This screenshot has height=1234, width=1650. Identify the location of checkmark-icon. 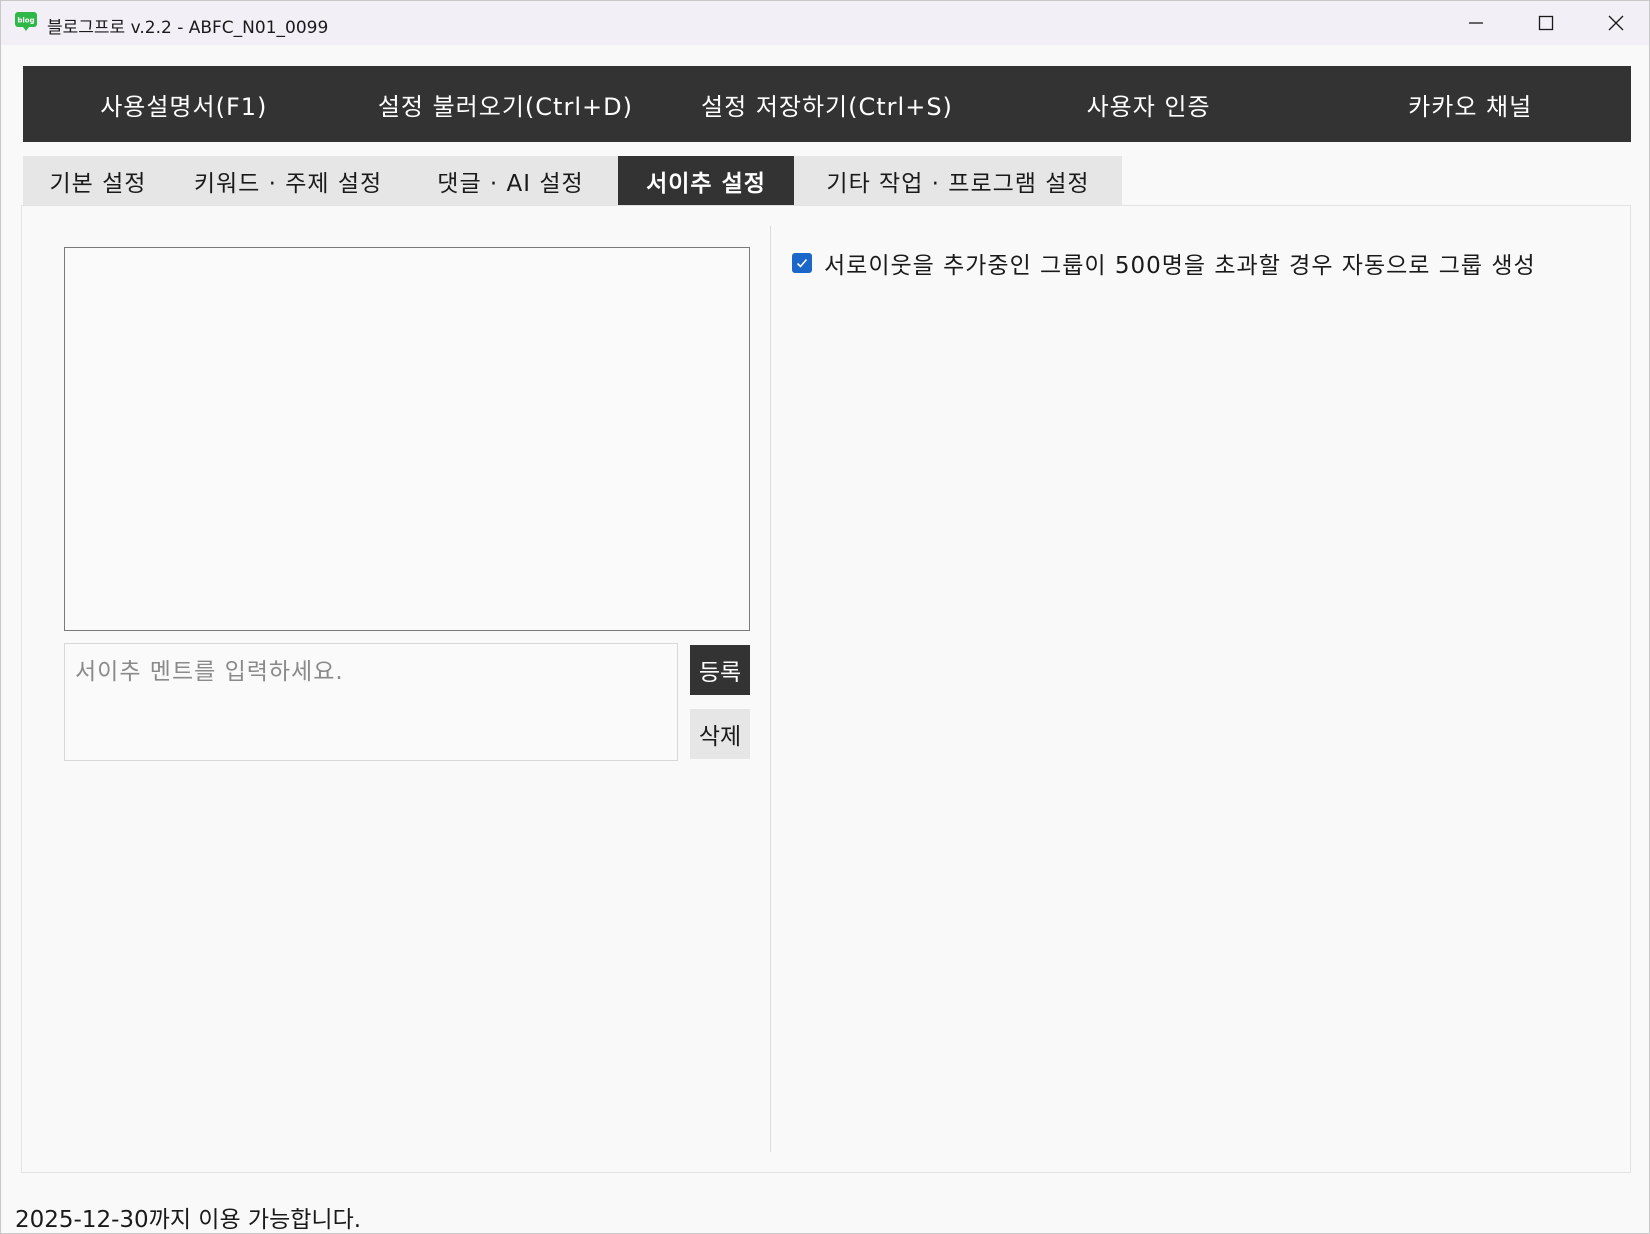
(802, 263).